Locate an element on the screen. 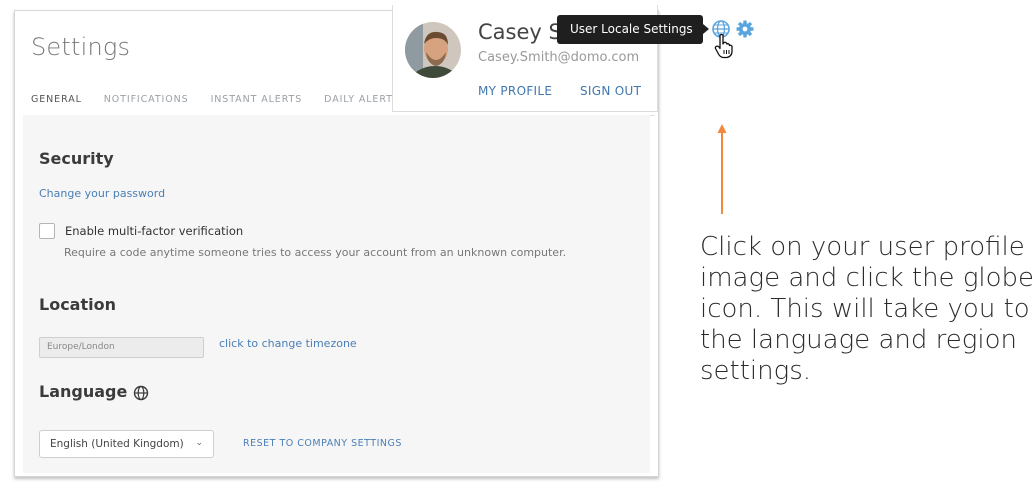  gear-icon is located at coordinates (745, 29).